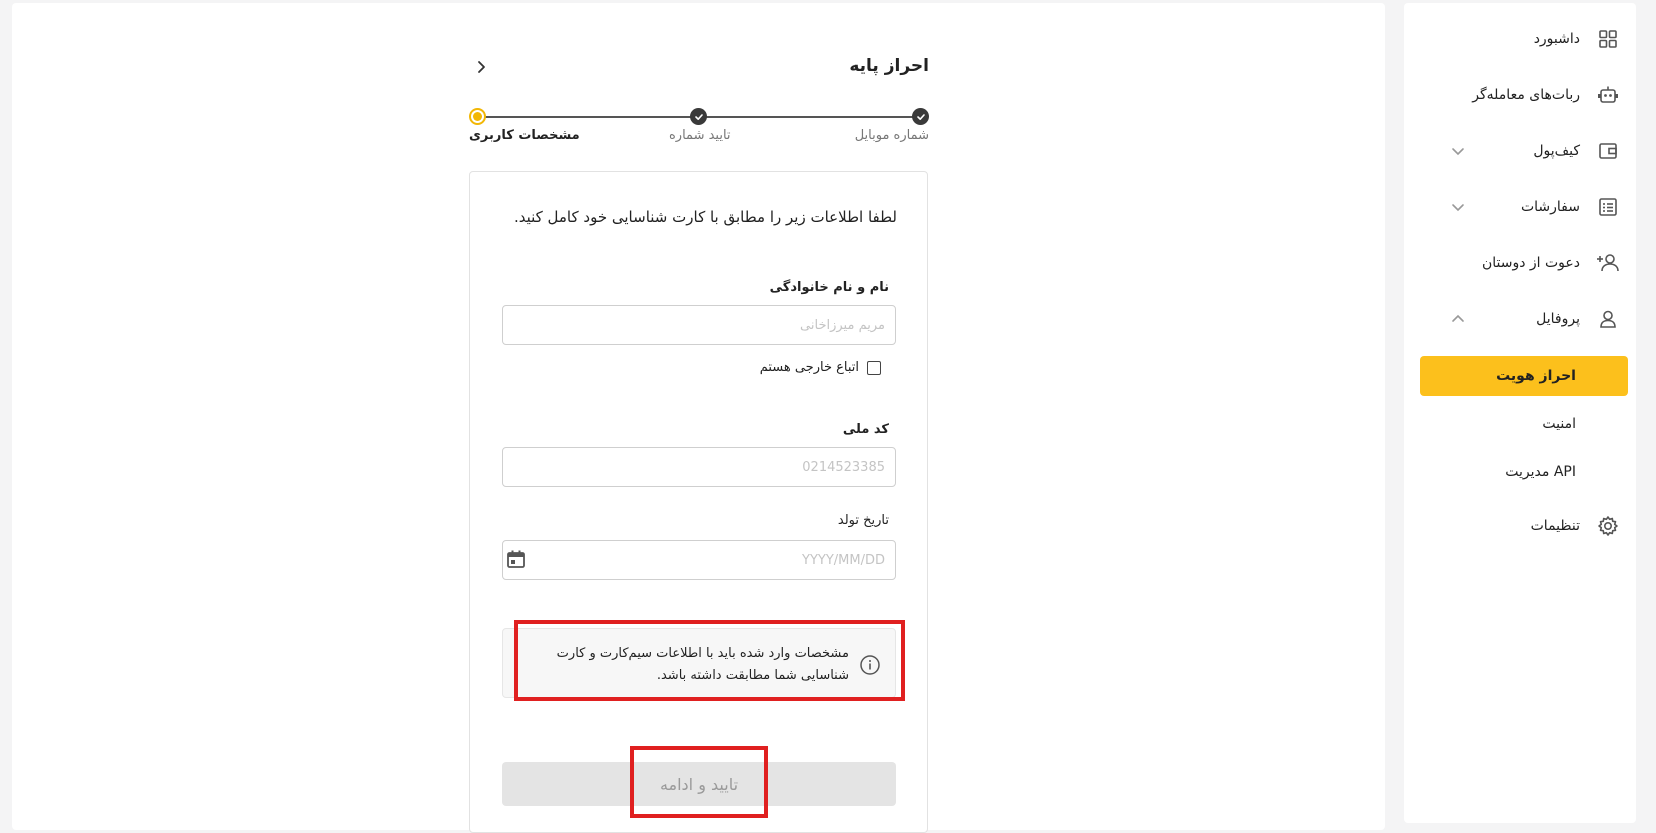 The height and width of the screenshot is (833, 1656). What do you see at coordinates (516, 559) in the screenshot?
I see `calendar-icon` at bounding box center [516, 559].